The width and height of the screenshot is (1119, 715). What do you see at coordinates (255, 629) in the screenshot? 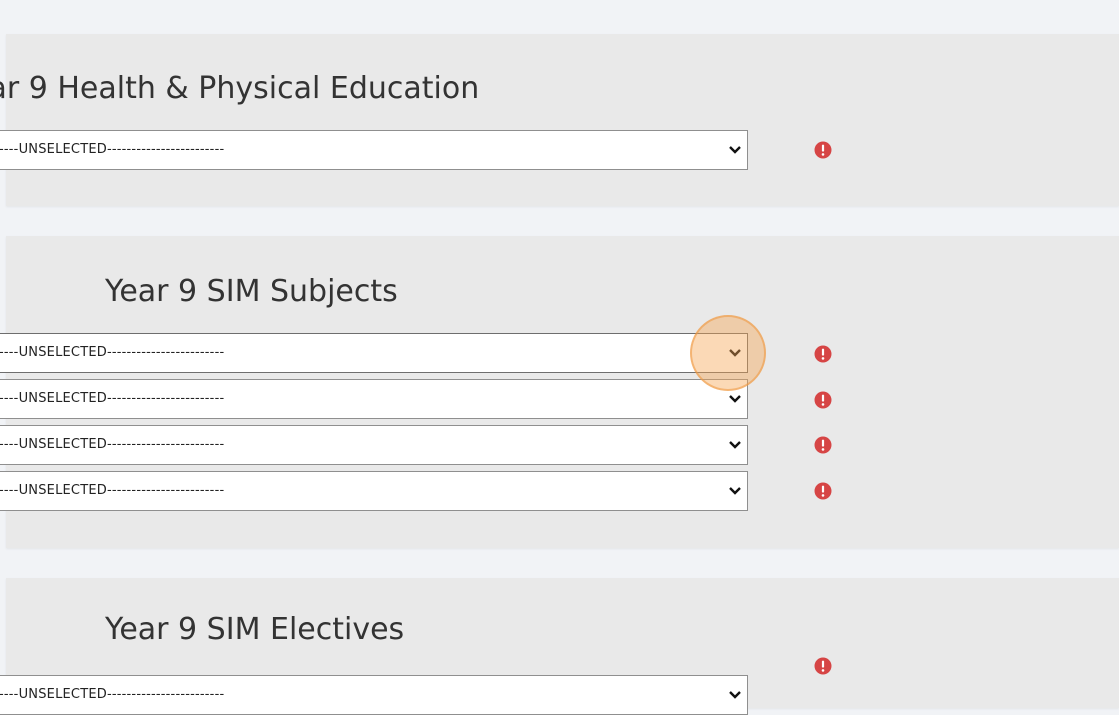
I see `section-title: Year 9 SIM Electives` at bounding box center [255, 629].